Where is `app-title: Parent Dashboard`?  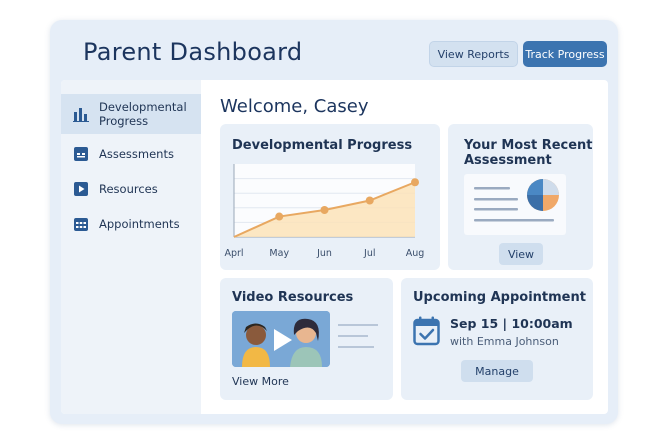
app-title: Parent Dashboard is located at coordinates (193, 52).